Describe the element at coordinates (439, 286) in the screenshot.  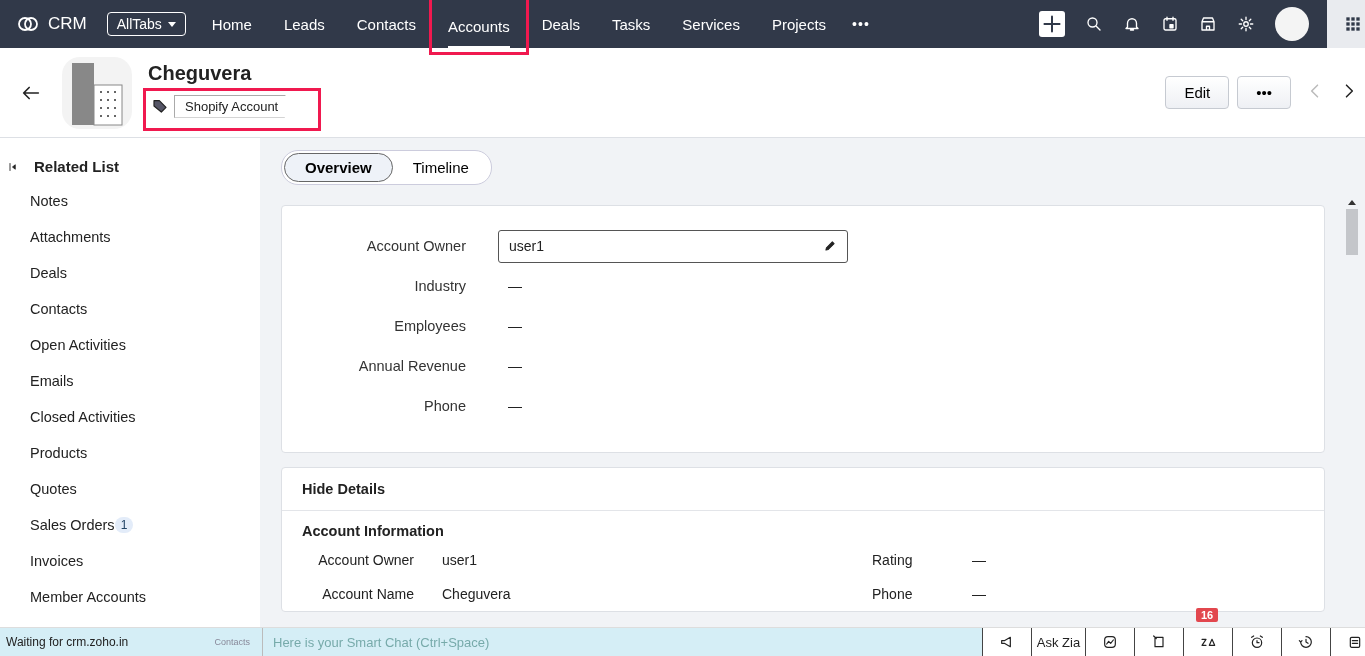
I see `field-label: Industry` at that location.